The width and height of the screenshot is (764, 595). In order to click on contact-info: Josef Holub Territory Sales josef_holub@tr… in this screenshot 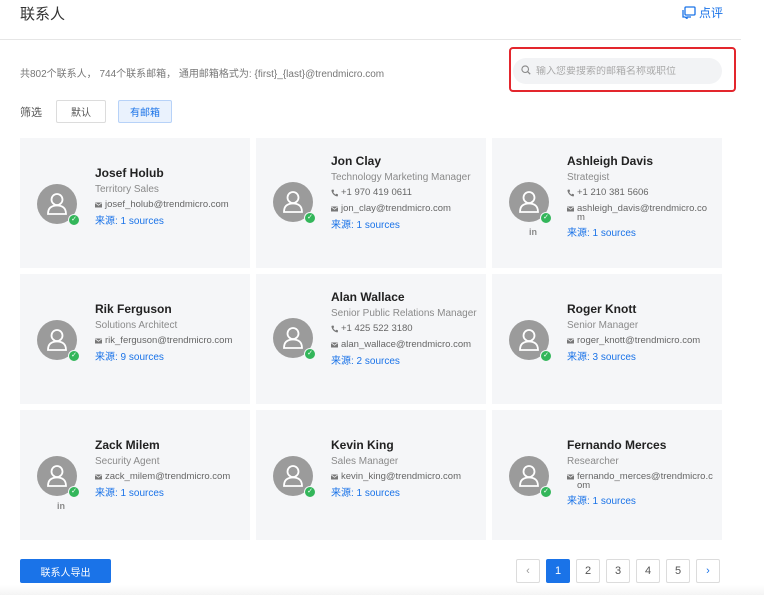, I will do `click(168, 197)`.